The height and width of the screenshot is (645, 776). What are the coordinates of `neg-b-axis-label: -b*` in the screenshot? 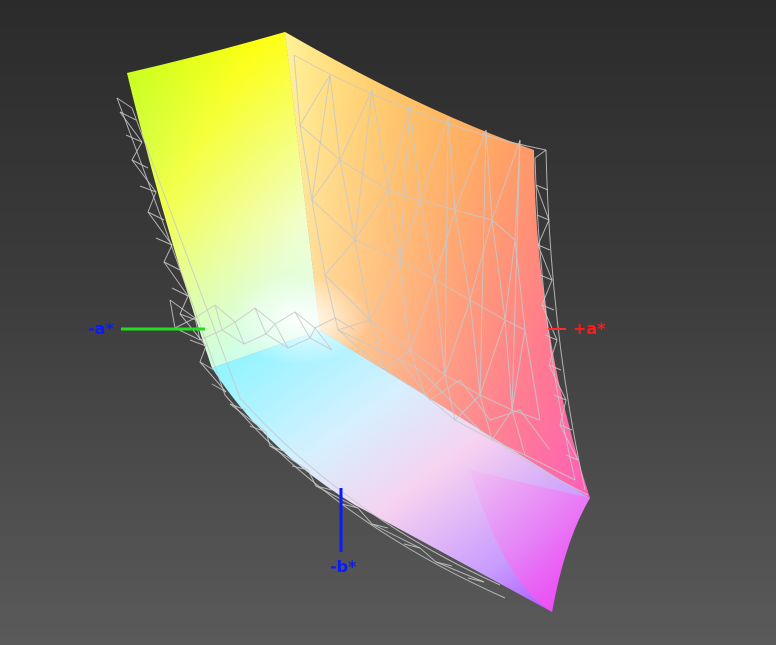 It's located at (343, 566).